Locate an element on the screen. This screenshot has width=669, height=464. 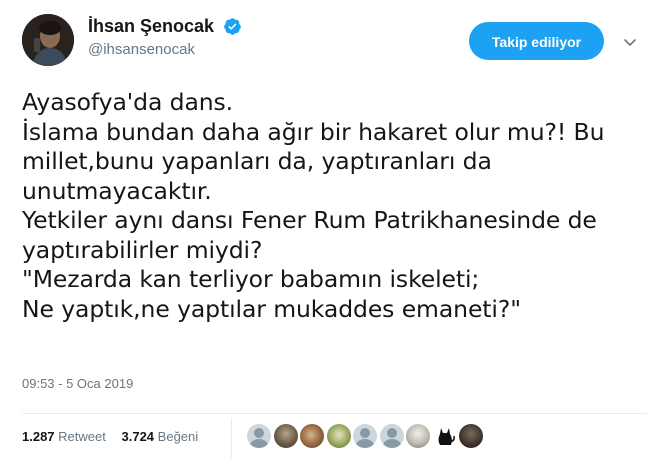
display-name: İhsan Şenocak is located at coordinates (151, 26).